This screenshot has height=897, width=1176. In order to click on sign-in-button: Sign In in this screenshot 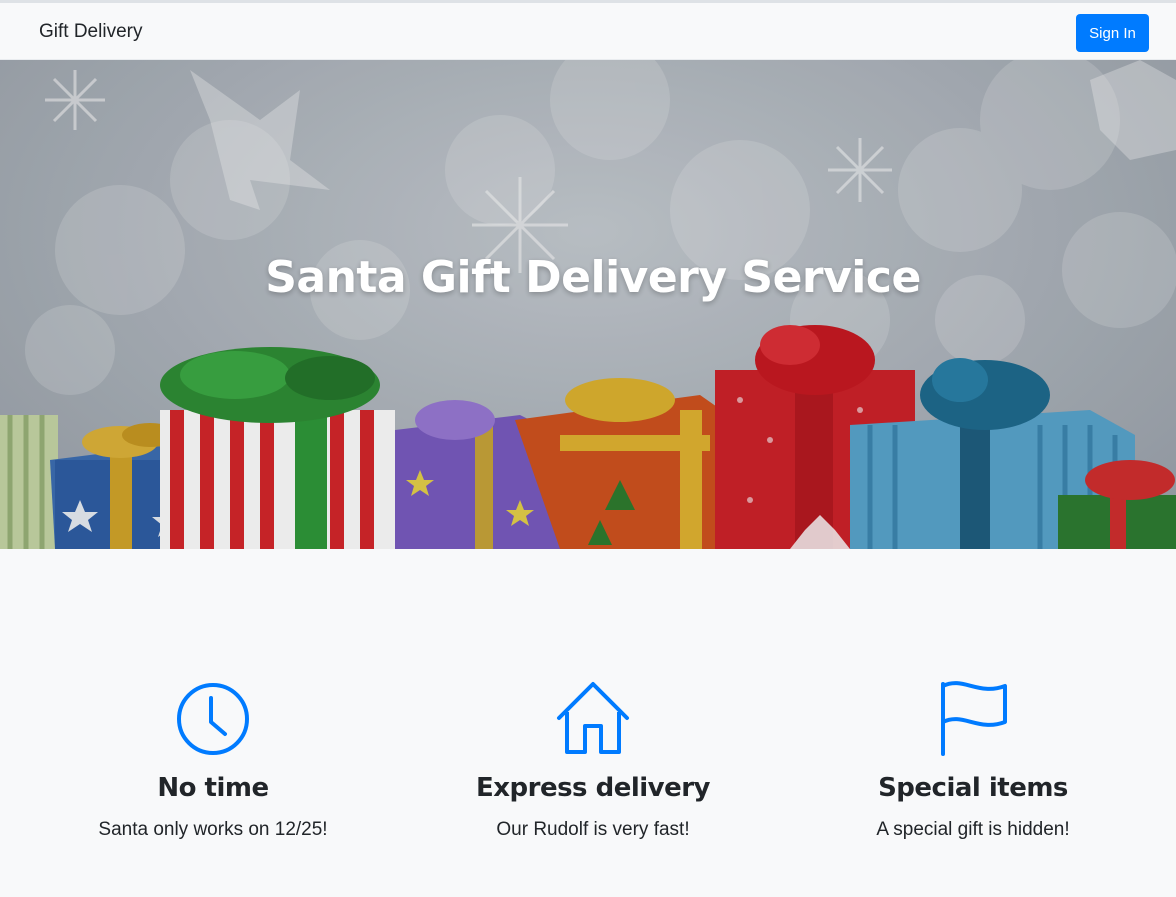, I will do `click(1112, 33)`.